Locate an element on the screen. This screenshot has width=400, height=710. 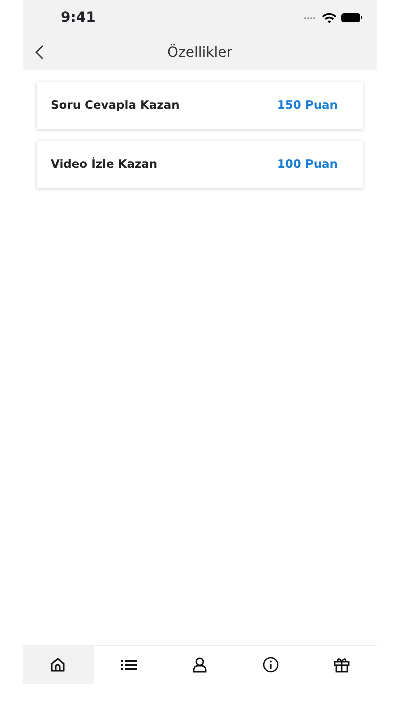
feature-title: Soru Cevapla Kazan is located at coordinates (115, 105).